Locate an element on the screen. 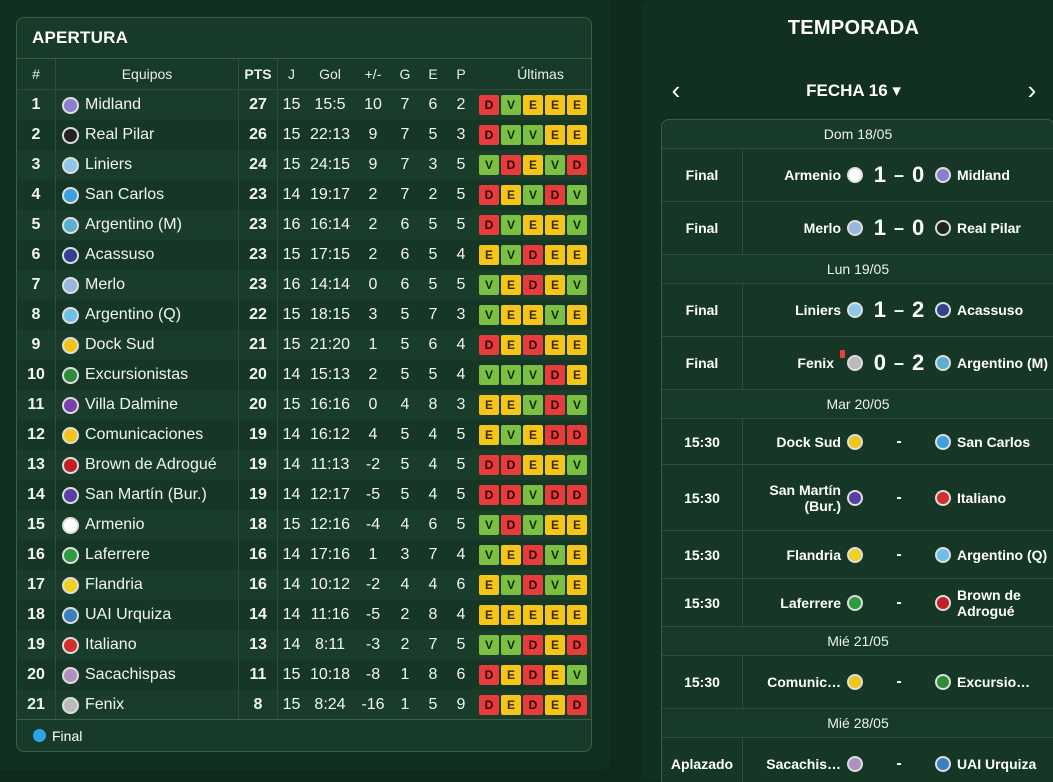 This screenshot has width=1053, height=782. table-row: 9 Dock Sud 21 15 21:20 1 5 6 4 D E D E E is located at coordinates (304, 345).